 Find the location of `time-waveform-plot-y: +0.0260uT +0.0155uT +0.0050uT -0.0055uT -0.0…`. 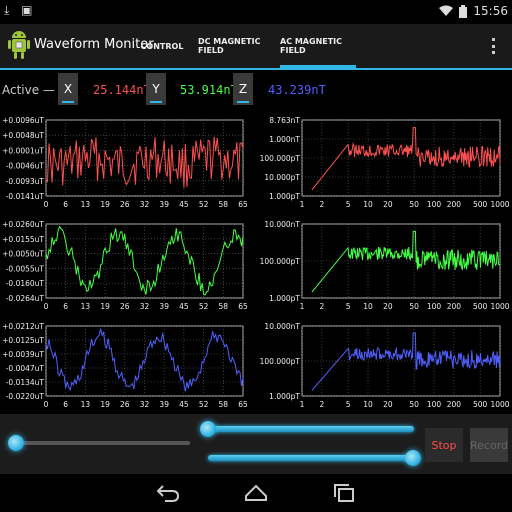

time-waveform-plot-y: +0.0260uT +0.0155uT +0.0050uT -0.0055uT -0.0… is located at coordinates (125, 265).